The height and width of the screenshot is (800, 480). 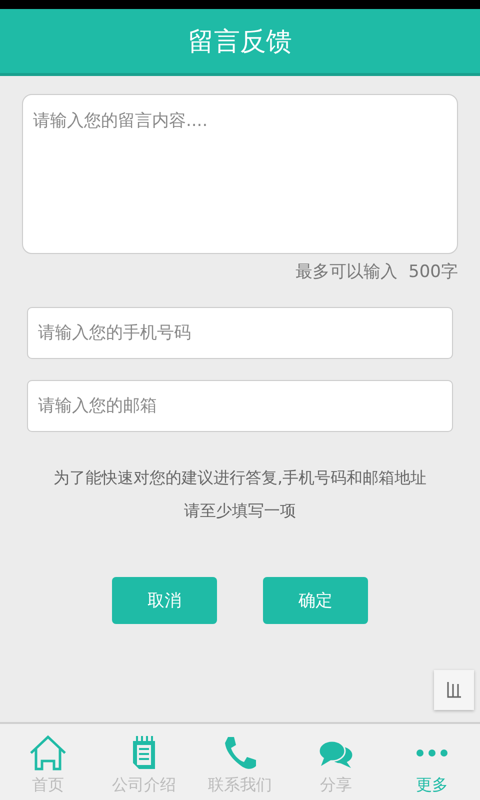 I want to click on home-icon, so click(x=48, y=753).